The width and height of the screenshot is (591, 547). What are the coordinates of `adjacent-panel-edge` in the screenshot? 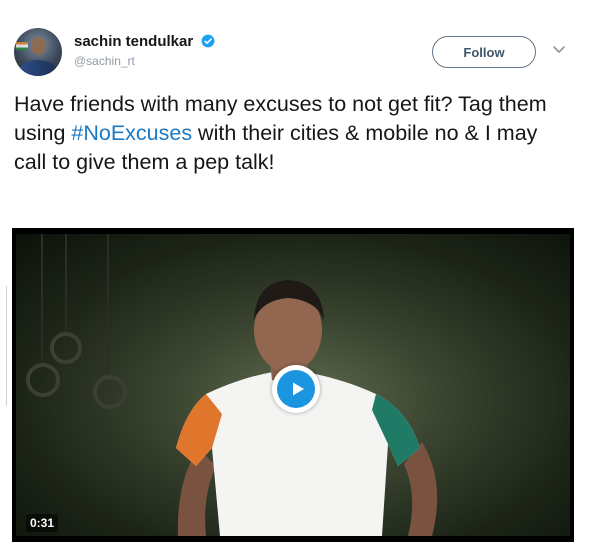 It's located at (3, 346).